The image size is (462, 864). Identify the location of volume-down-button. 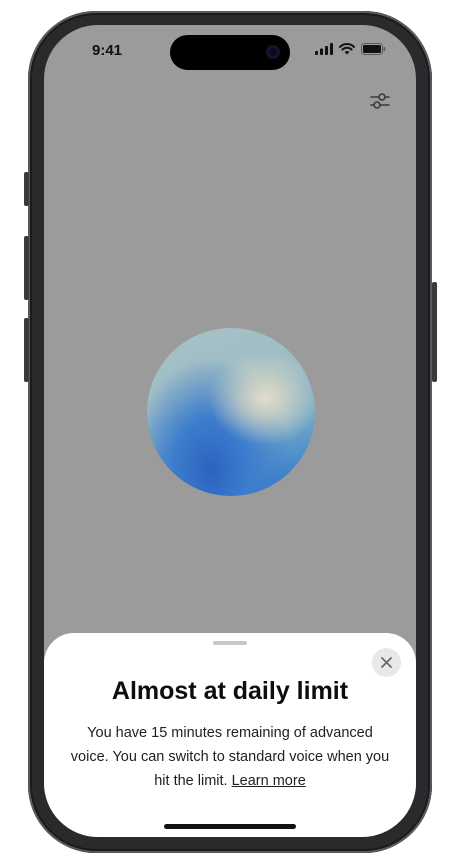
(26, 350).